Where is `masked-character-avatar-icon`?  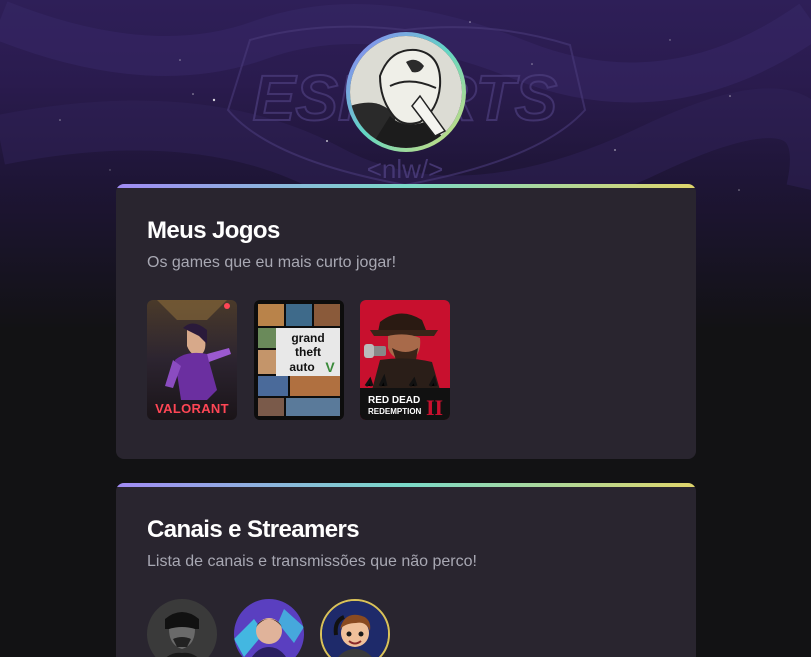
masked-character-avatar-icon is located at coordinates (406, 92).